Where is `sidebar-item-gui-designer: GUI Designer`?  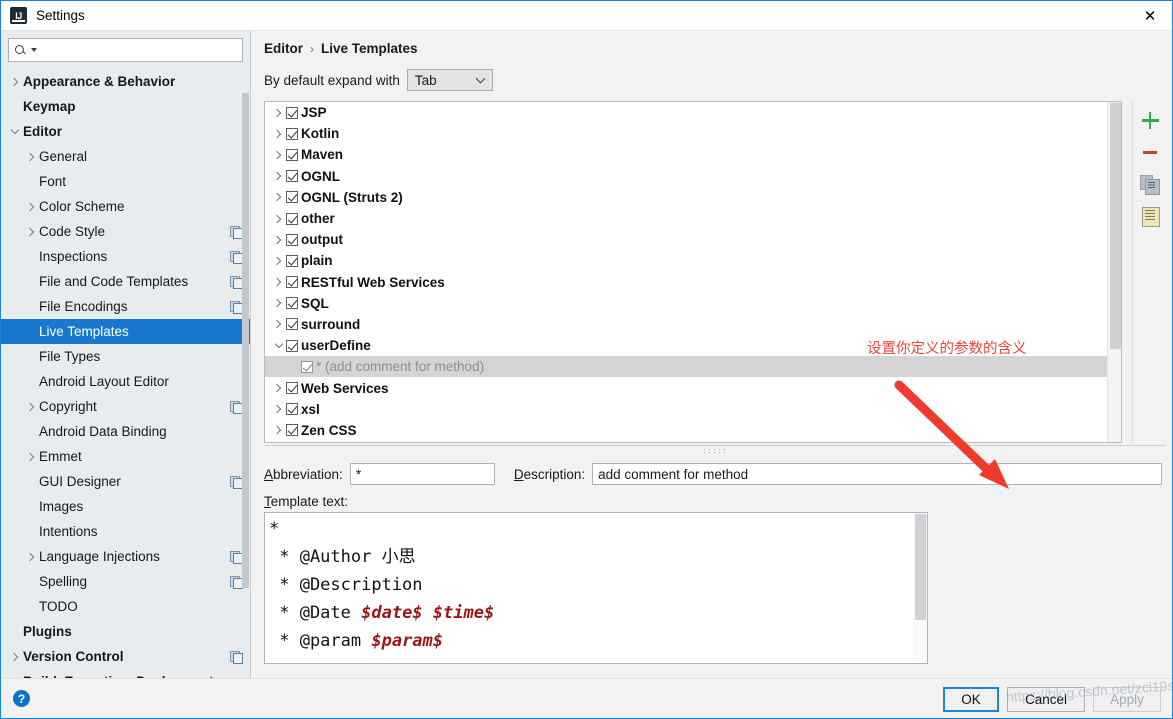
sidebar-item-gui-designer: GUI Designer is located at coordinates (125, 481).